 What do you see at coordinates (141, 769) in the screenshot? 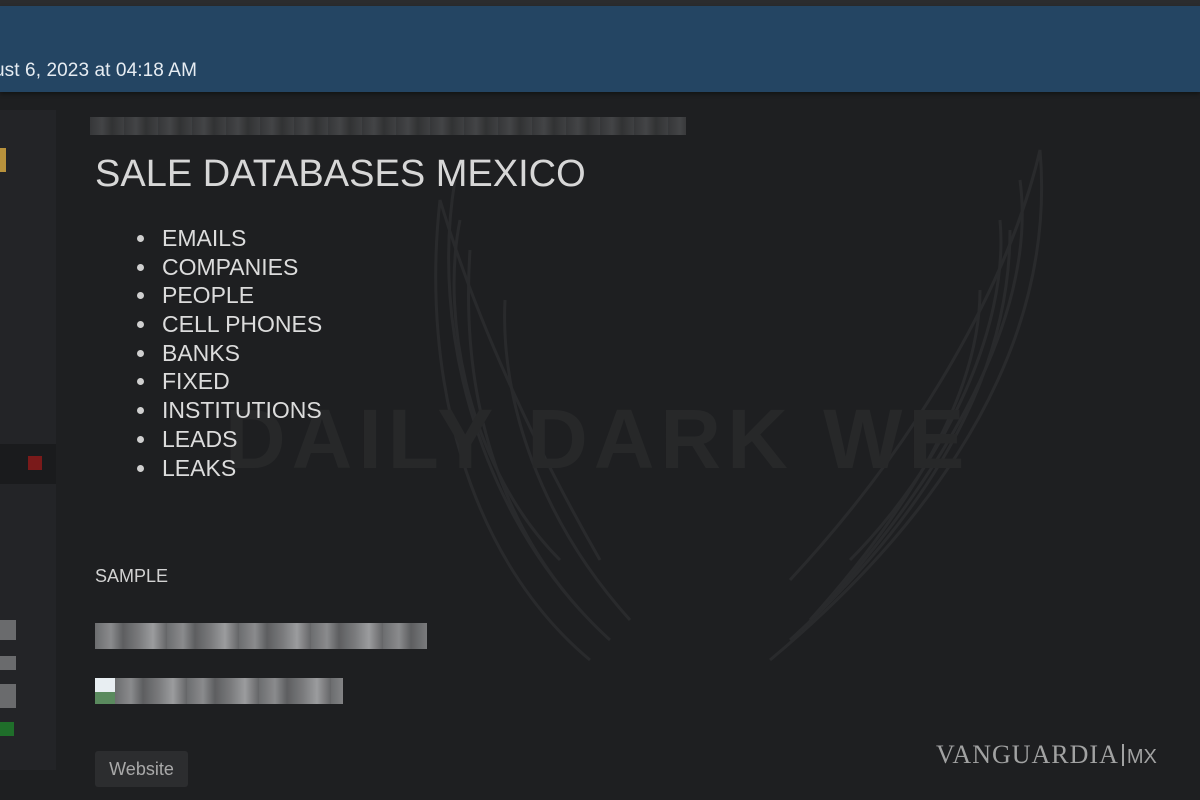
I see `website-button: Website` at bounding box center [141, 769].